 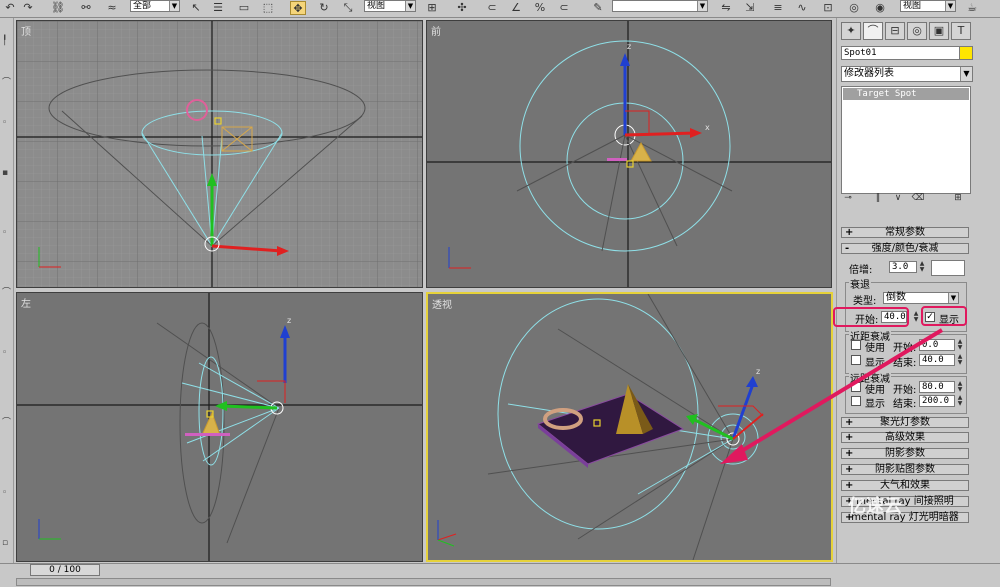 What do you see at coordinates (423, 582) in the screenshot?
I see `timeline-track` at bounding box center [423, 582].